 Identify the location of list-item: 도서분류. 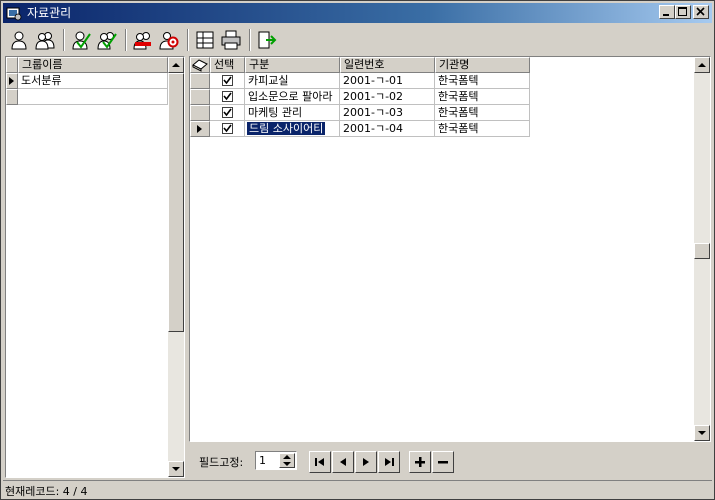
(93, 81).